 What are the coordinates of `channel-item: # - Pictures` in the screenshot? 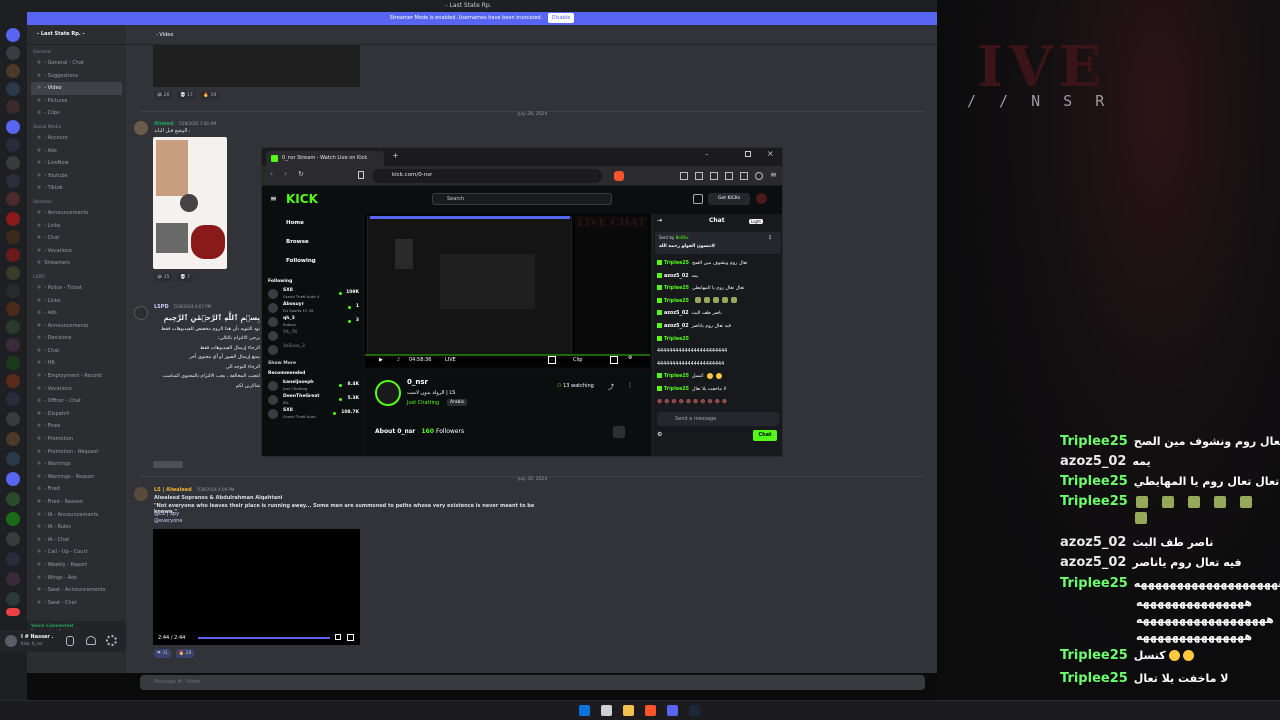 It's located at (76, 101).